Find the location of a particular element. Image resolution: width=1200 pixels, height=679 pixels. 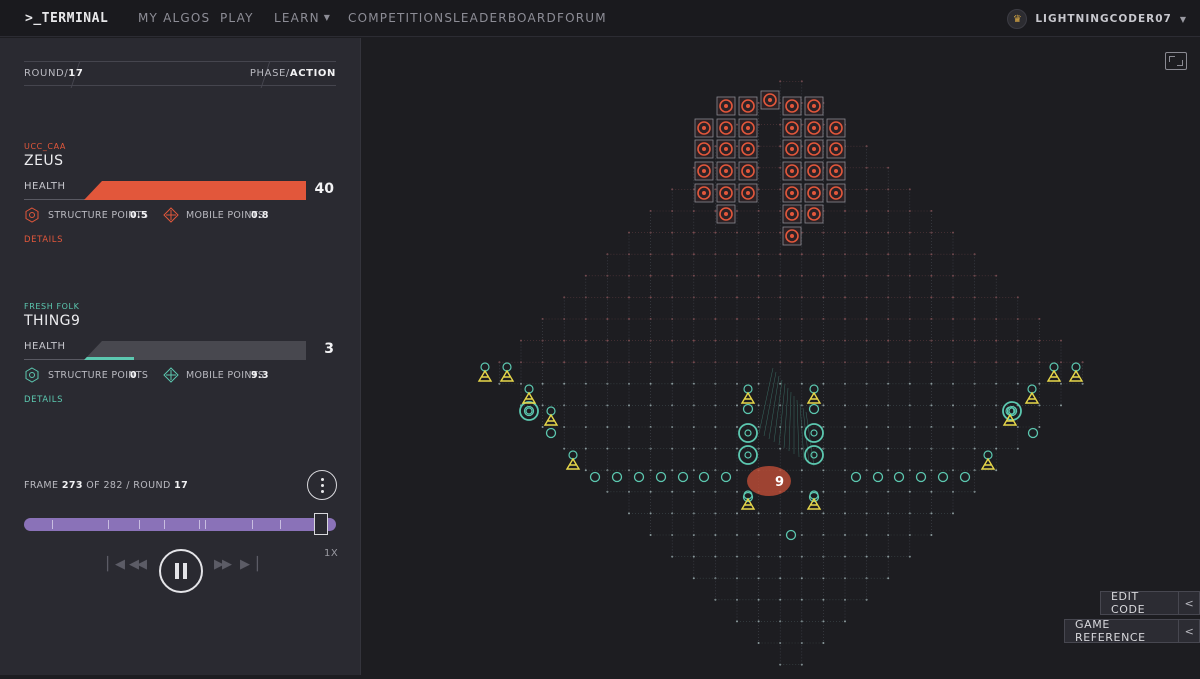

user-menu: ♛ LIGHTNINGCODER07 ▼ is located at coordinates (1096, 19).